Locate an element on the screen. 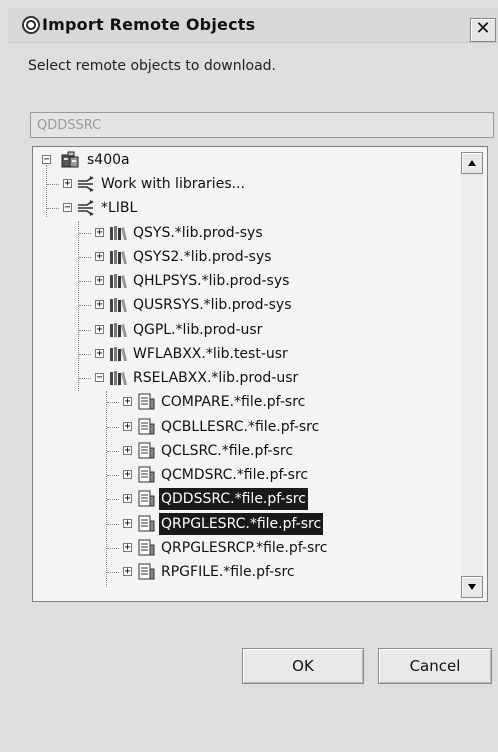 The width and height of the screenshot is (498, 752). tree-item: + QSYS.*lib.prod-sys is located at coordinates (258, 233).